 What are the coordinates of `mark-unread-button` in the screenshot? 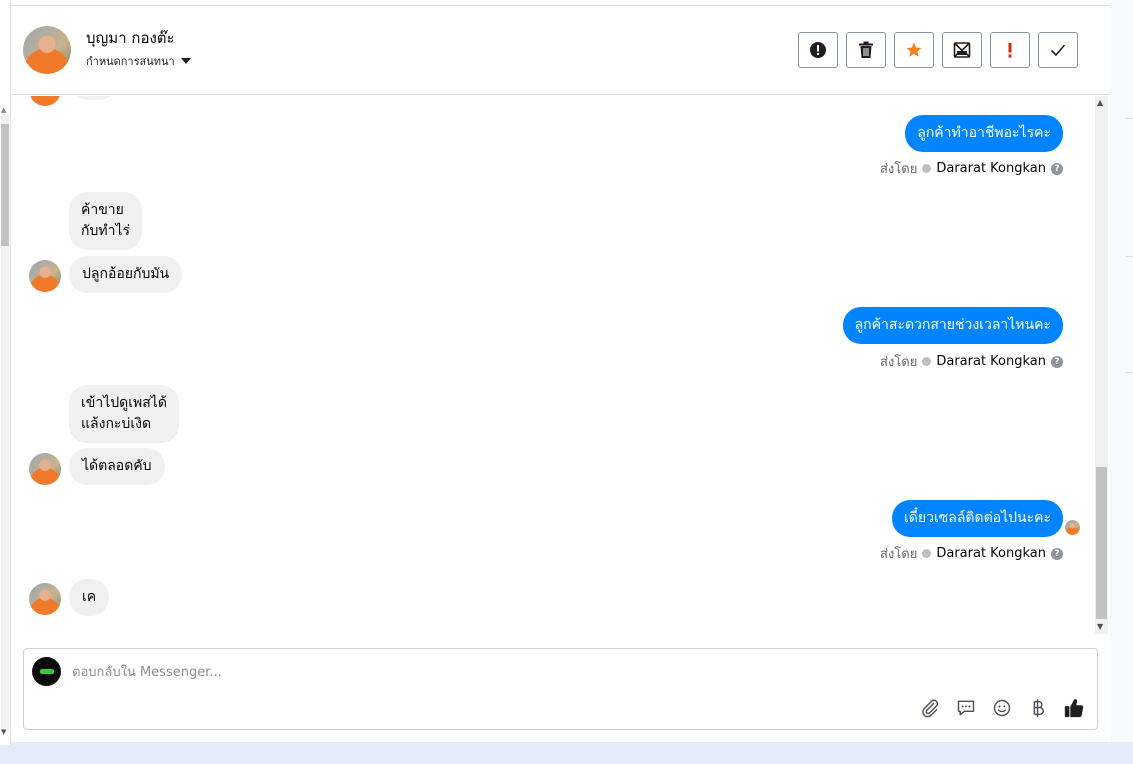 It's located at (962, 50).